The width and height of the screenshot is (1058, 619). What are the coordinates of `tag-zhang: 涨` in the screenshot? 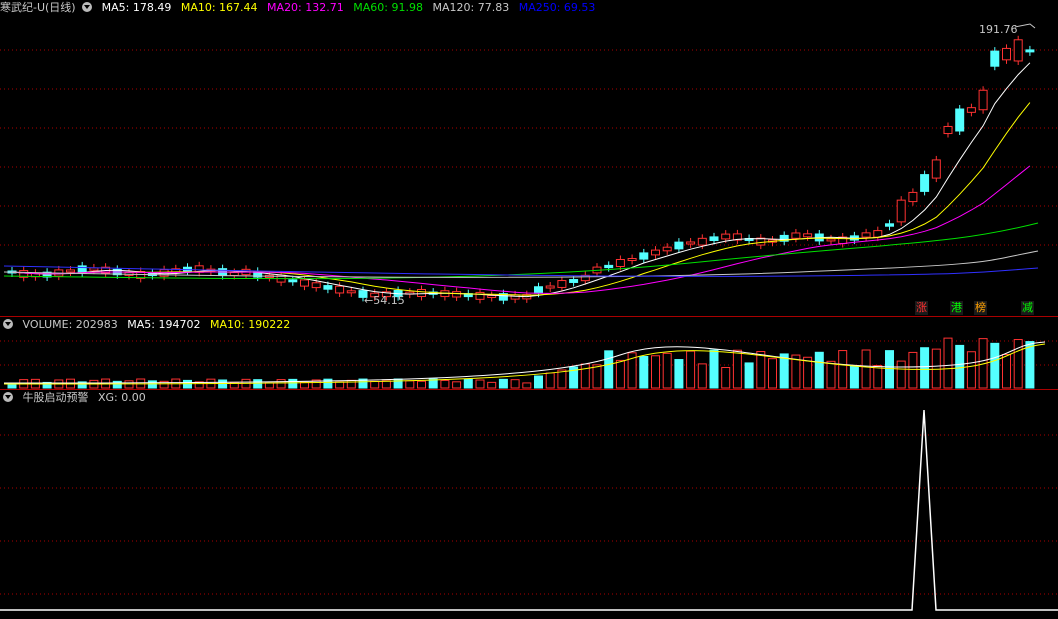 It's located at (921, 308).